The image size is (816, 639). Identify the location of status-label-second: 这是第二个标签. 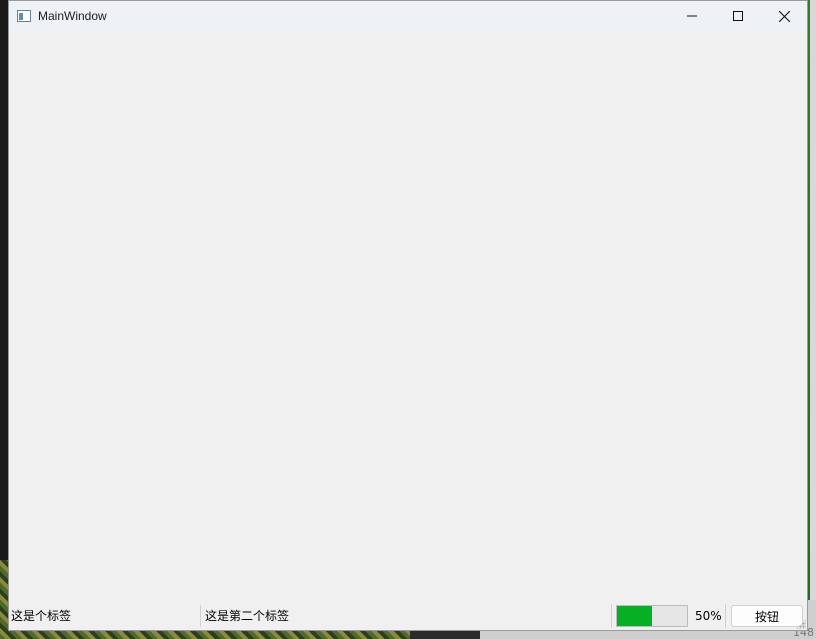
(247, 616).